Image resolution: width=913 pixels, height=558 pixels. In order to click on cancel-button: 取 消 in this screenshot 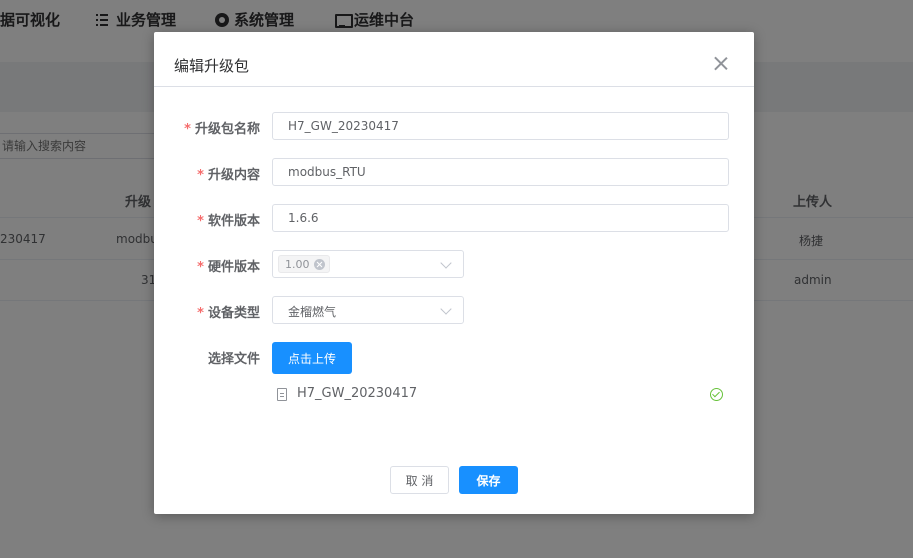, I will do `click(419, 480)`.